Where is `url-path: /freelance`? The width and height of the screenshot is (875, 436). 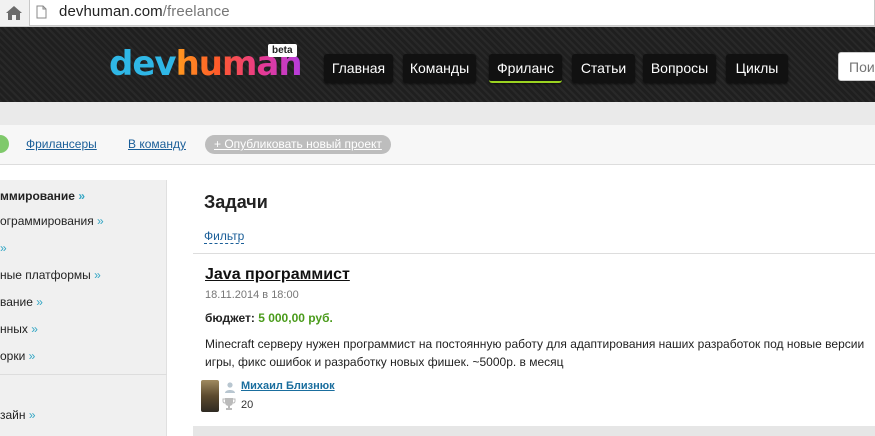 url-path: /freelance is located at coordinates (196, 11).